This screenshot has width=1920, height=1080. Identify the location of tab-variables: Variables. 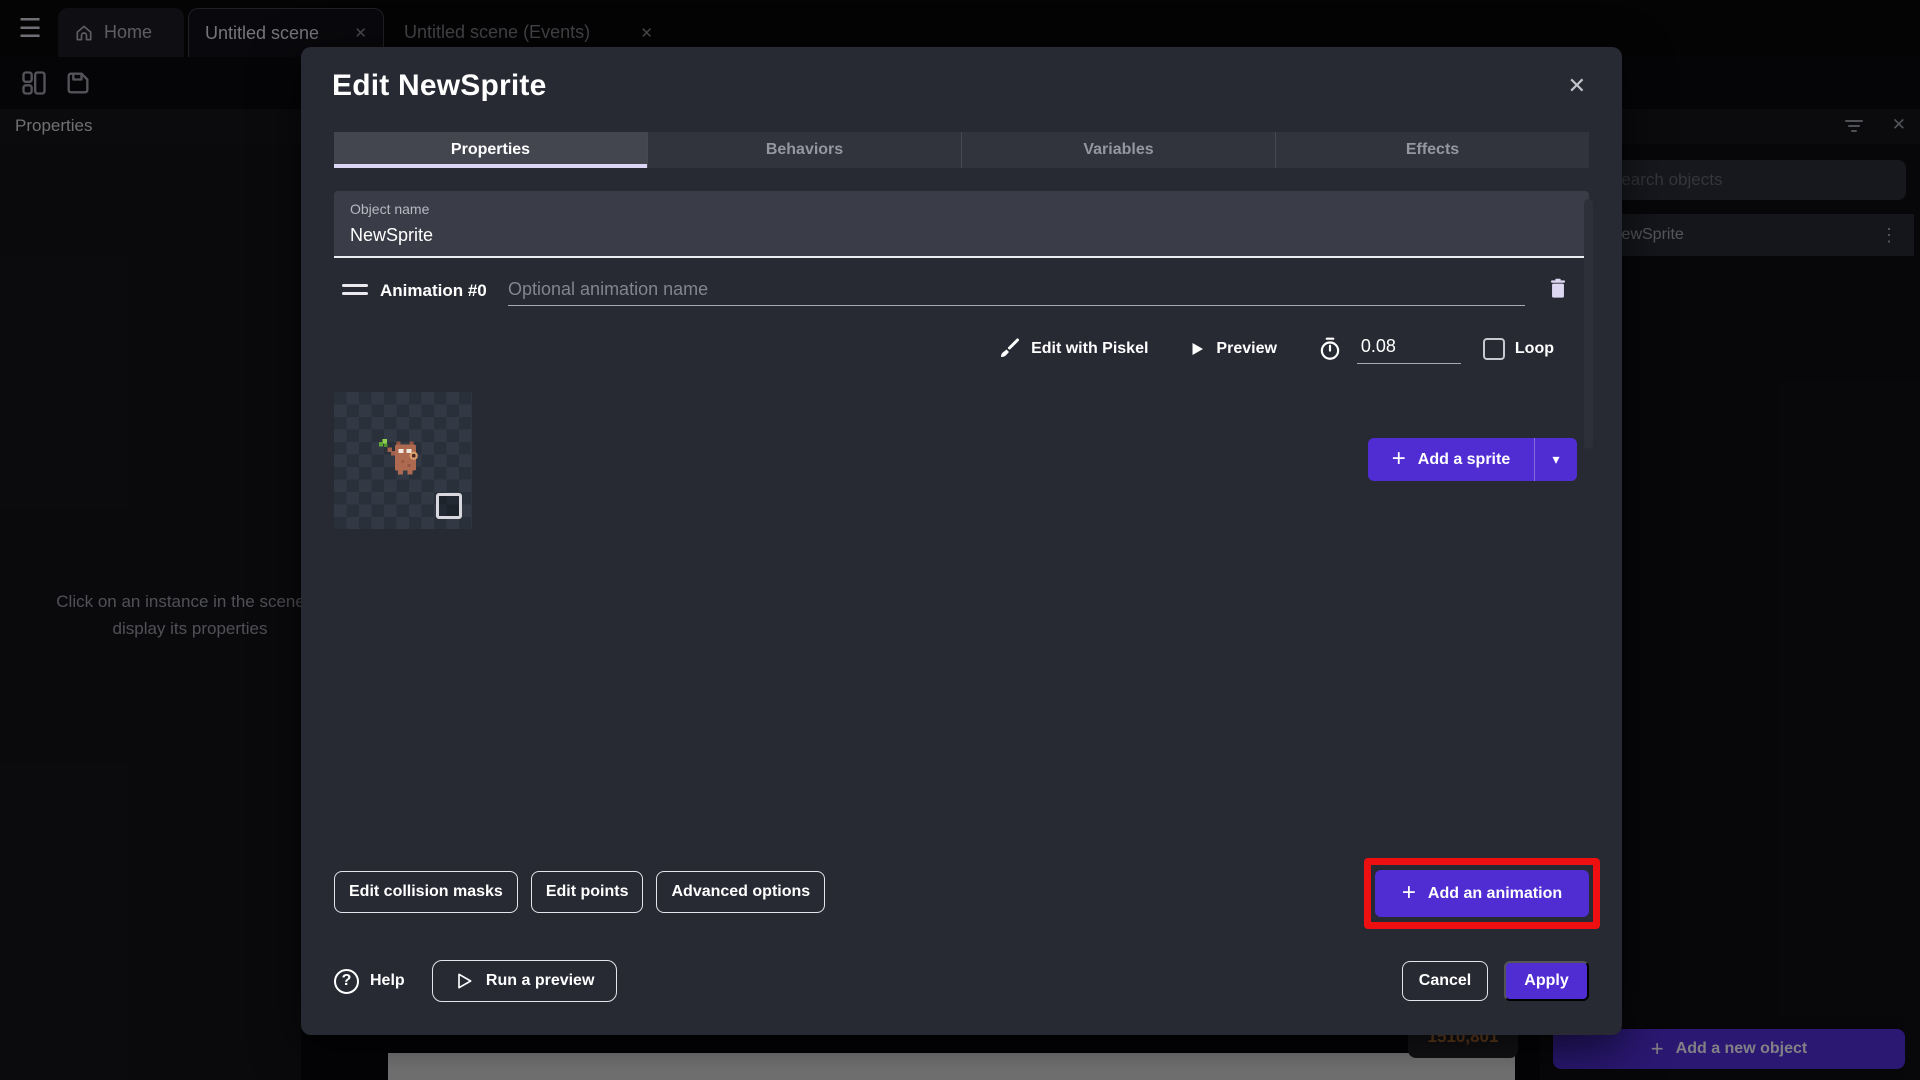
(1118, 150).